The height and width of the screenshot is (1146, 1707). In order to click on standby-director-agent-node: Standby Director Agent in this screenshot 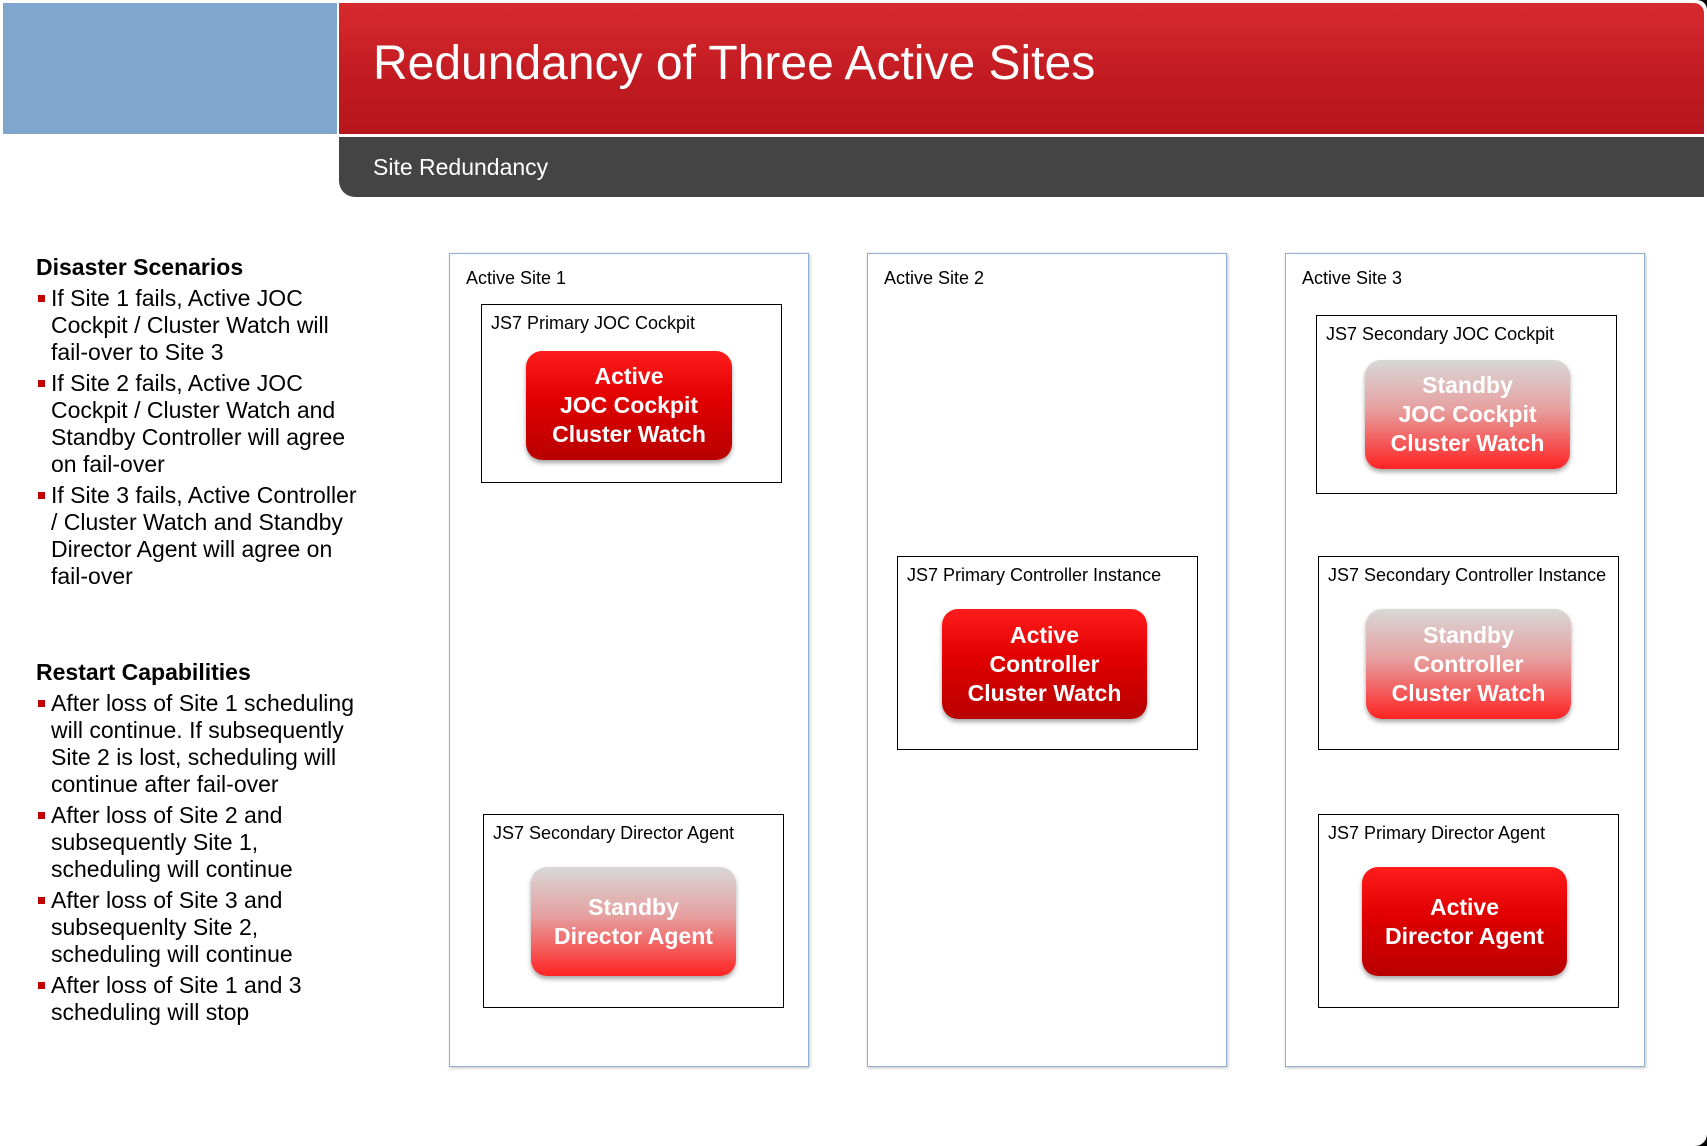, I will do `click(633, 921)`.